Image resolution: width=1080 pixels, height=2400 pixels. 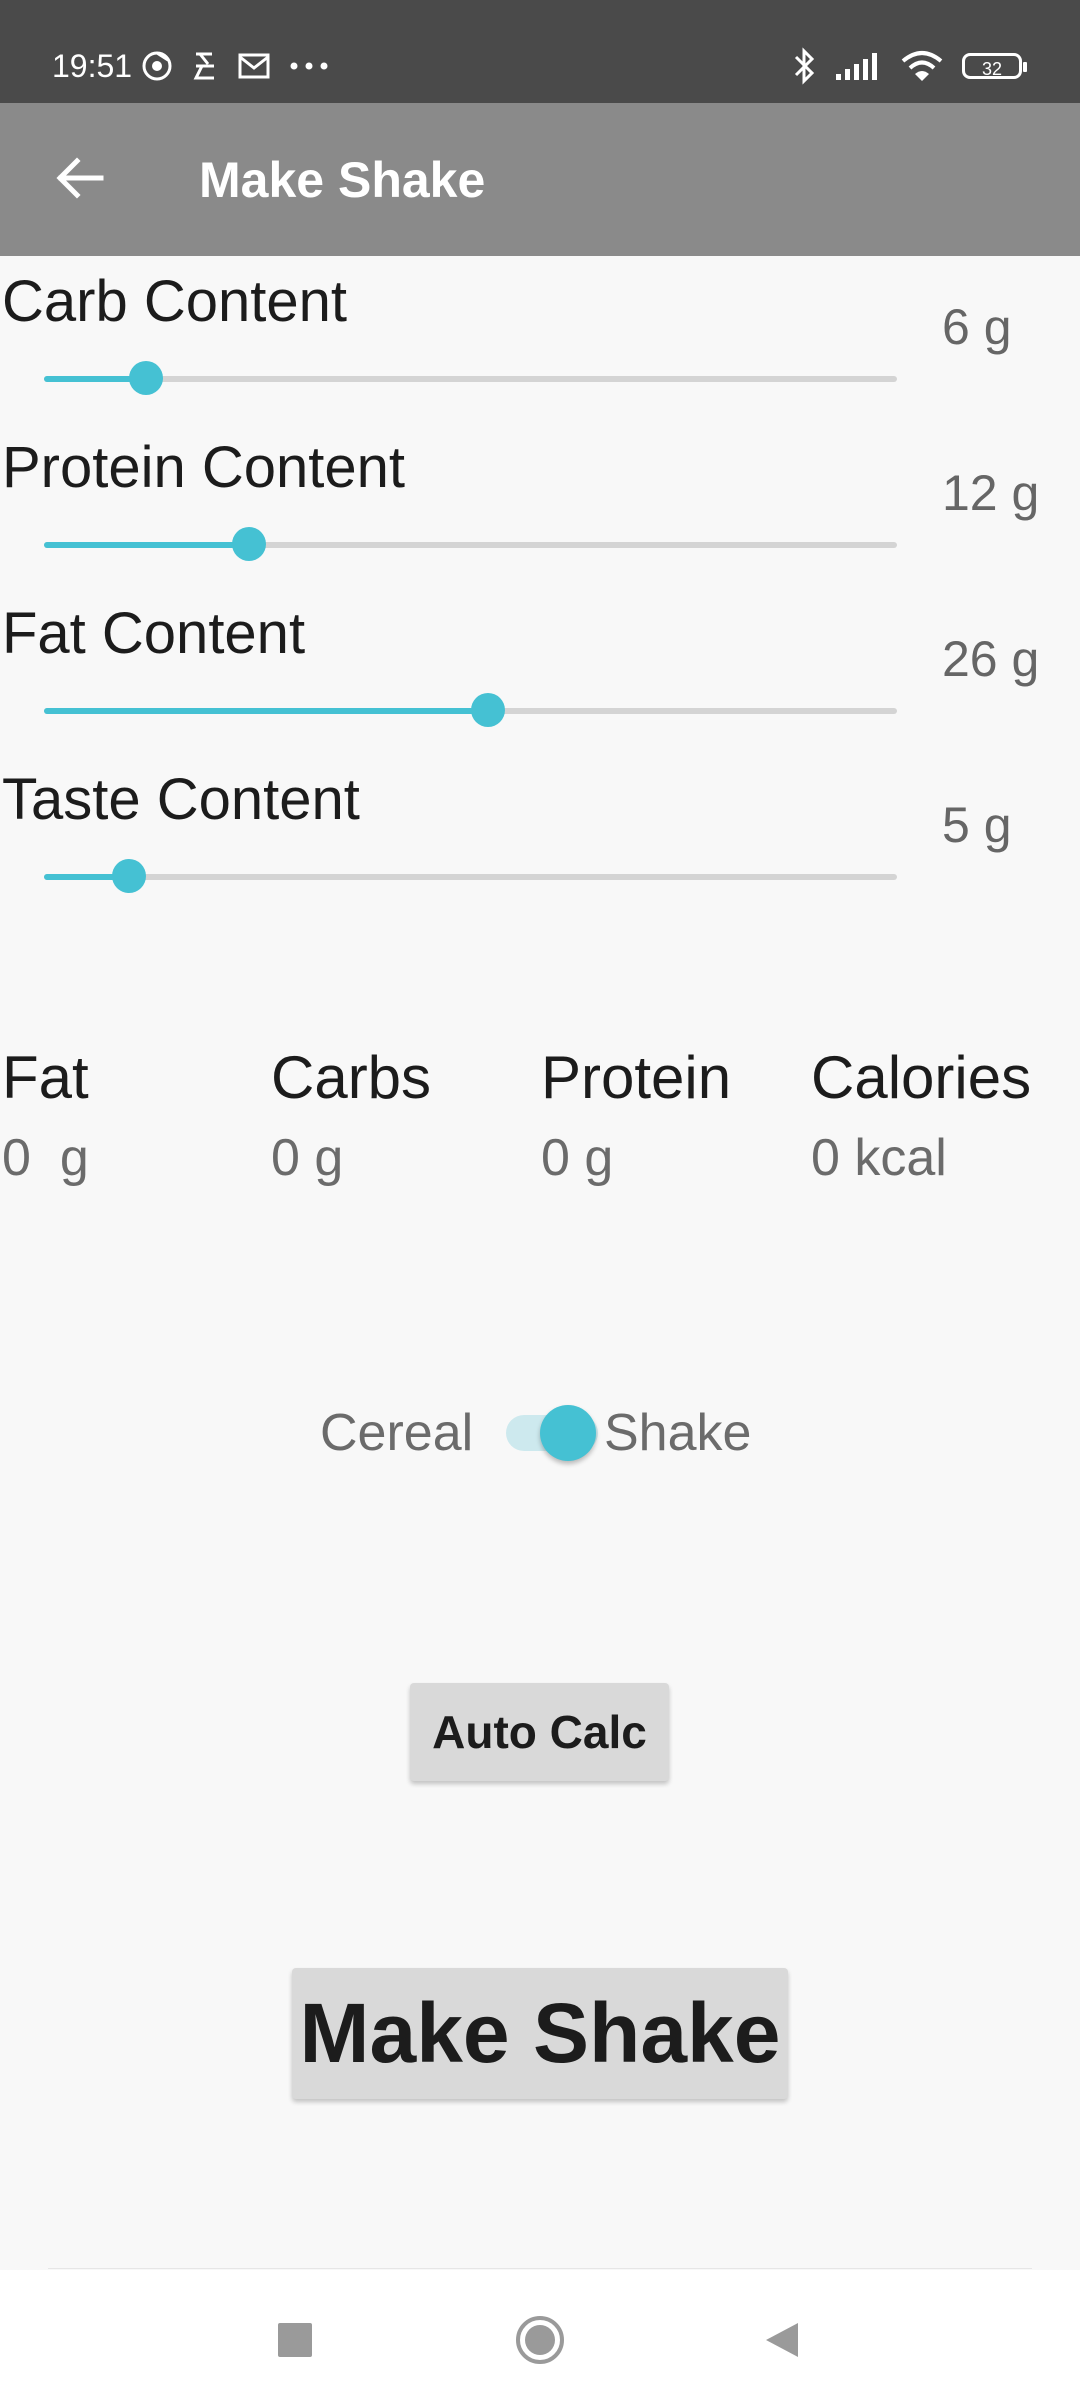 I want to click on protein-content-value: 12 g, so click(x=991, y=493).